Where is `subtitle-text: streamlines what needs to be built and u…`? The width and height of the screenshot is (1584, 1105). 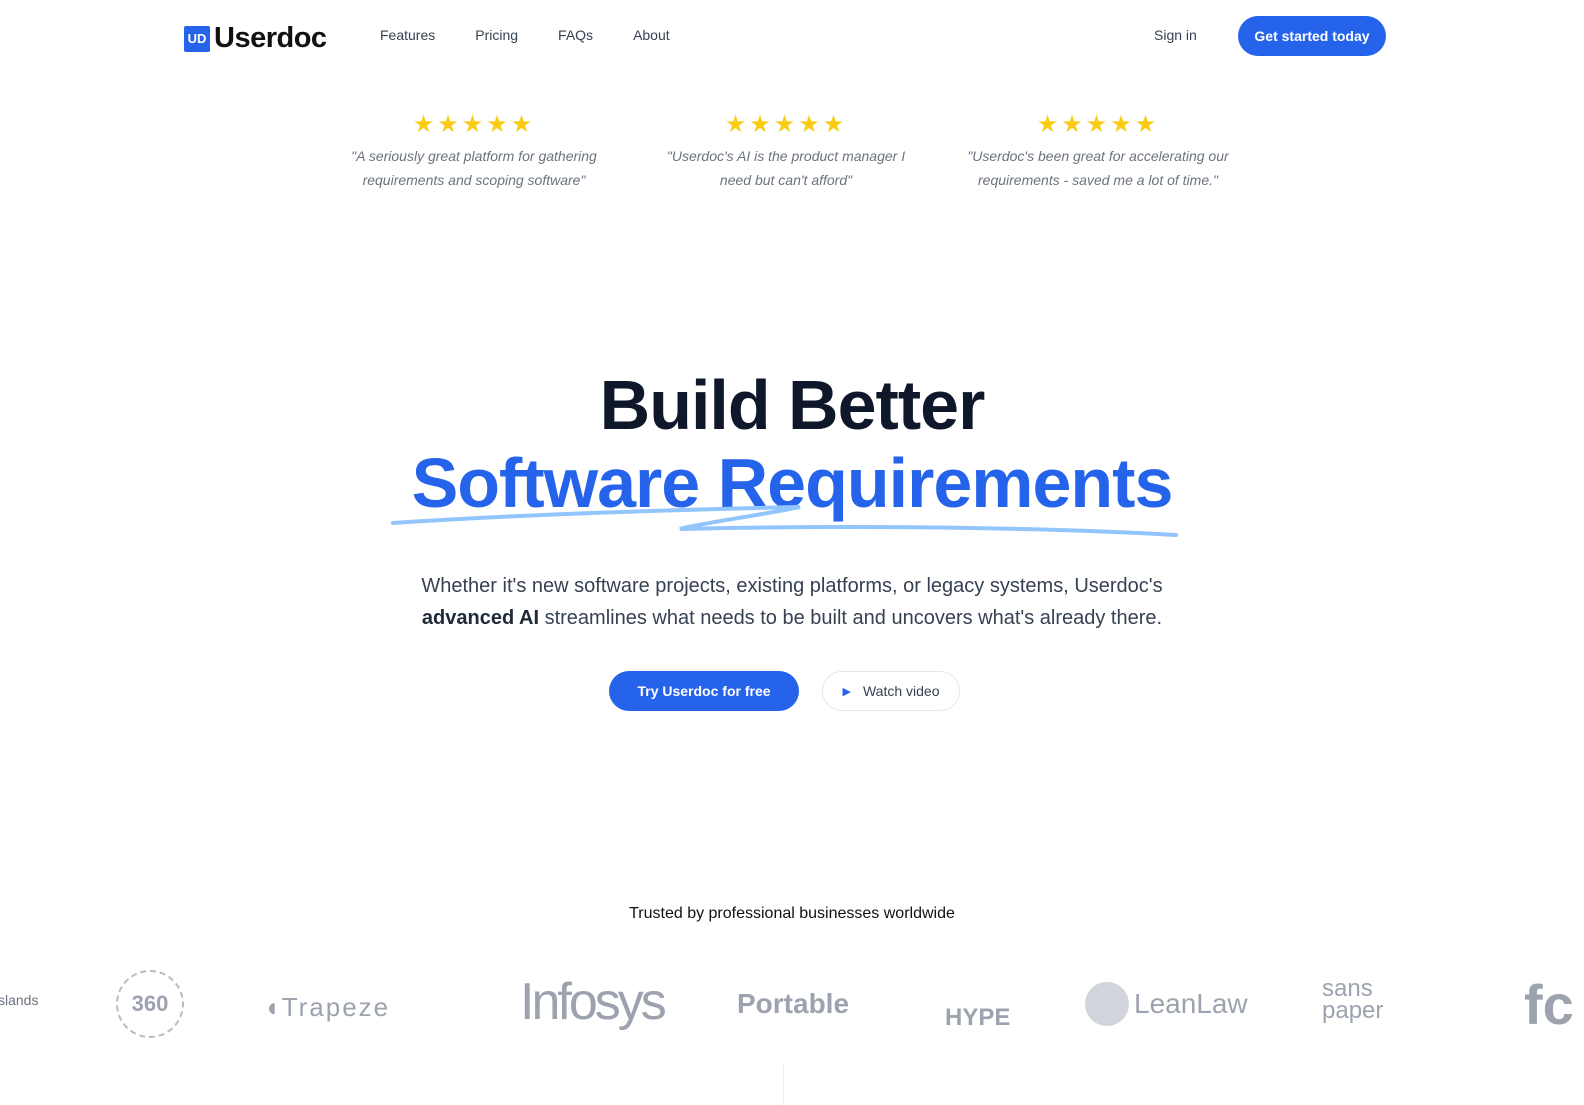
subtitle-text: streamlines what needs to be built and u… is located at coordinates (853, 618).